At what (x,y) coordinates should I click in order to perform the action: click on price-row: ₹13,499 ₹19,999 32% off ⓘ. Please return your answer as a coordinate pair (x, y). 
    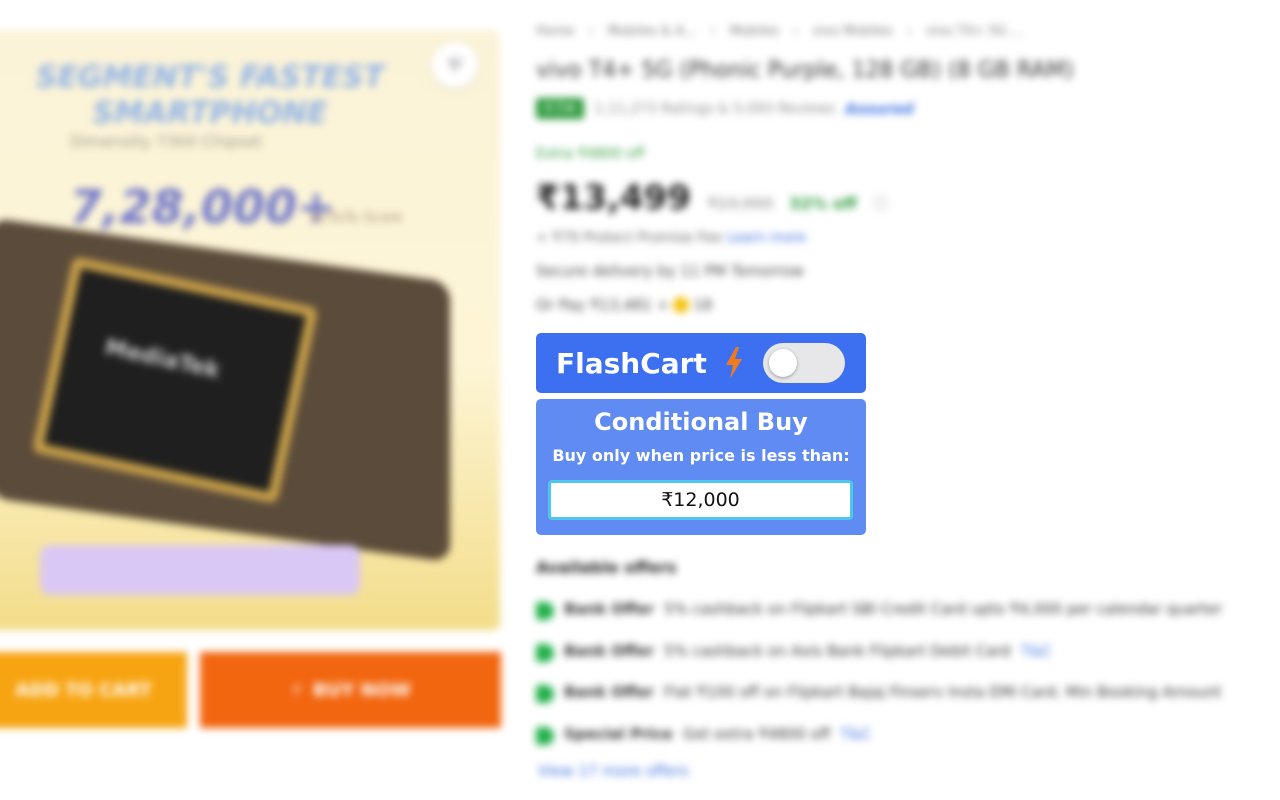
    Looking at the image, I should click on (712, 198).